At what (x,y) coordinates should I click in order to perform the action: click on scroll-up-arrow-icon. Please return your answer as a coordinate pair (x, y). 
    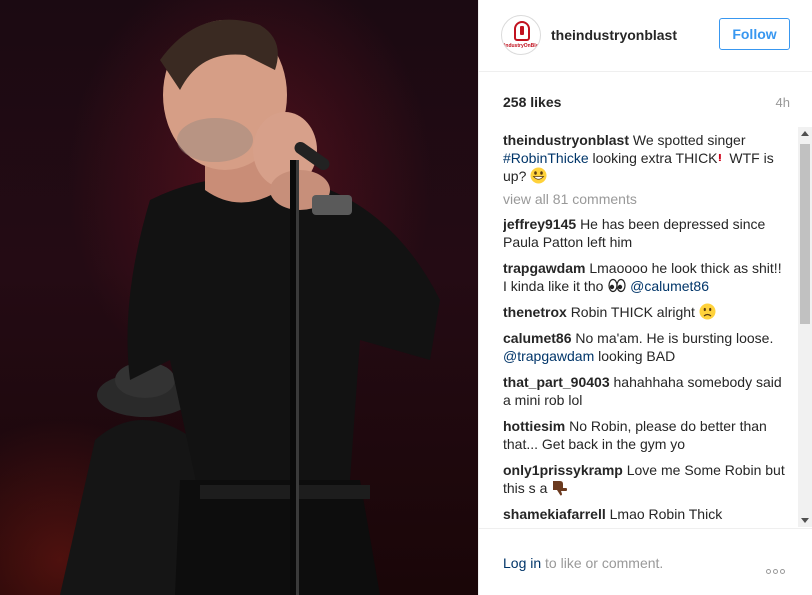
    Looking at the image, I should click on (805, 133).